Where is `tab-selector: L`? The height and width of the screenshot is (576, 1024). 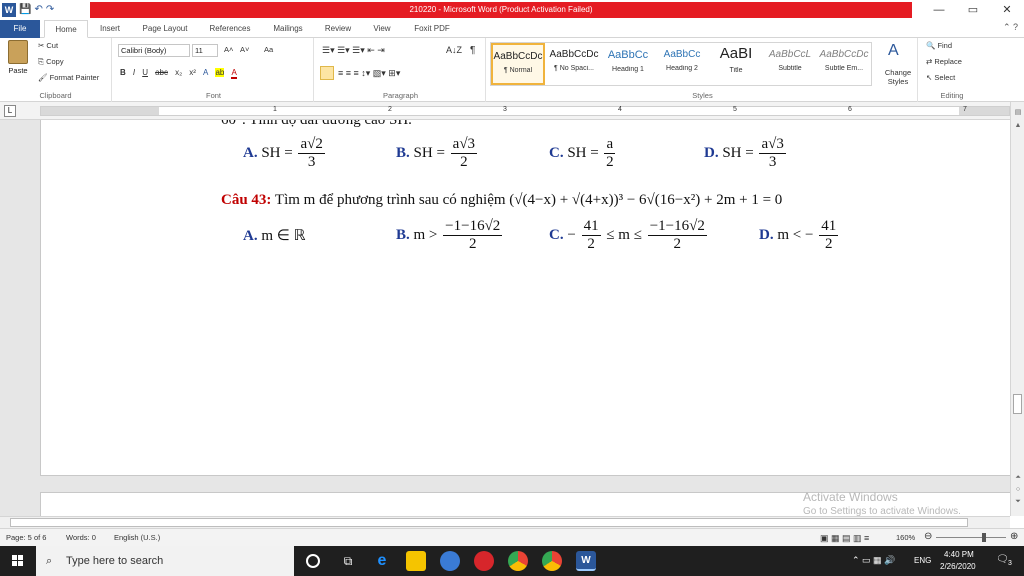 tab-selector: L is located at coordinates (10, 111).